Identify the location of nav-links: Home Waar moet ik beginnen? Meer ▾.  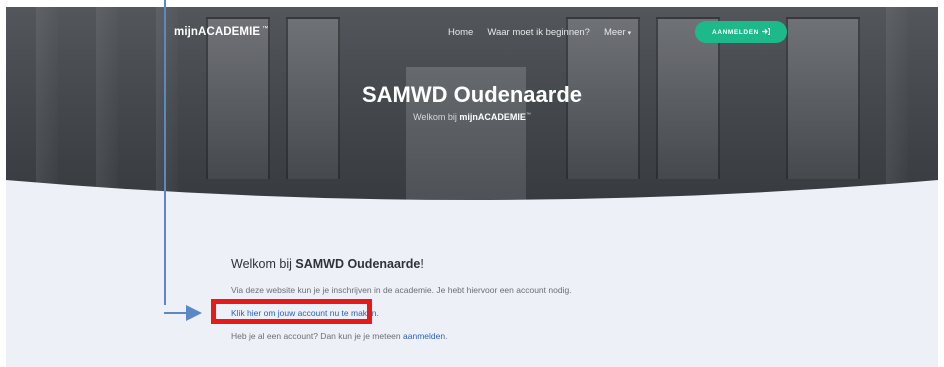
(539, 32).